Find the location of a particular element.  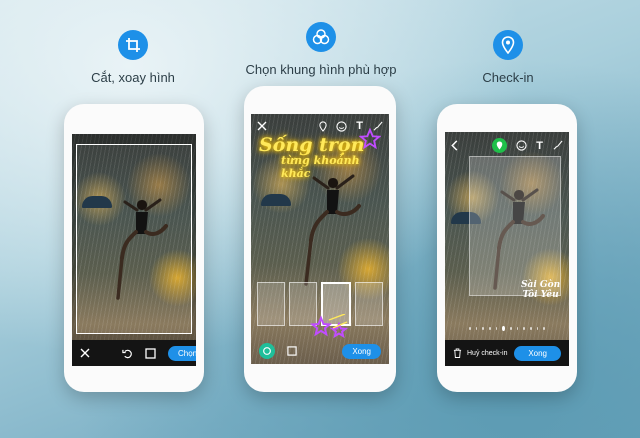

phone-checkin: T Sài Gòn Tôi Yêu Huỷ check-in Xong is located at coordinates (507, 248).